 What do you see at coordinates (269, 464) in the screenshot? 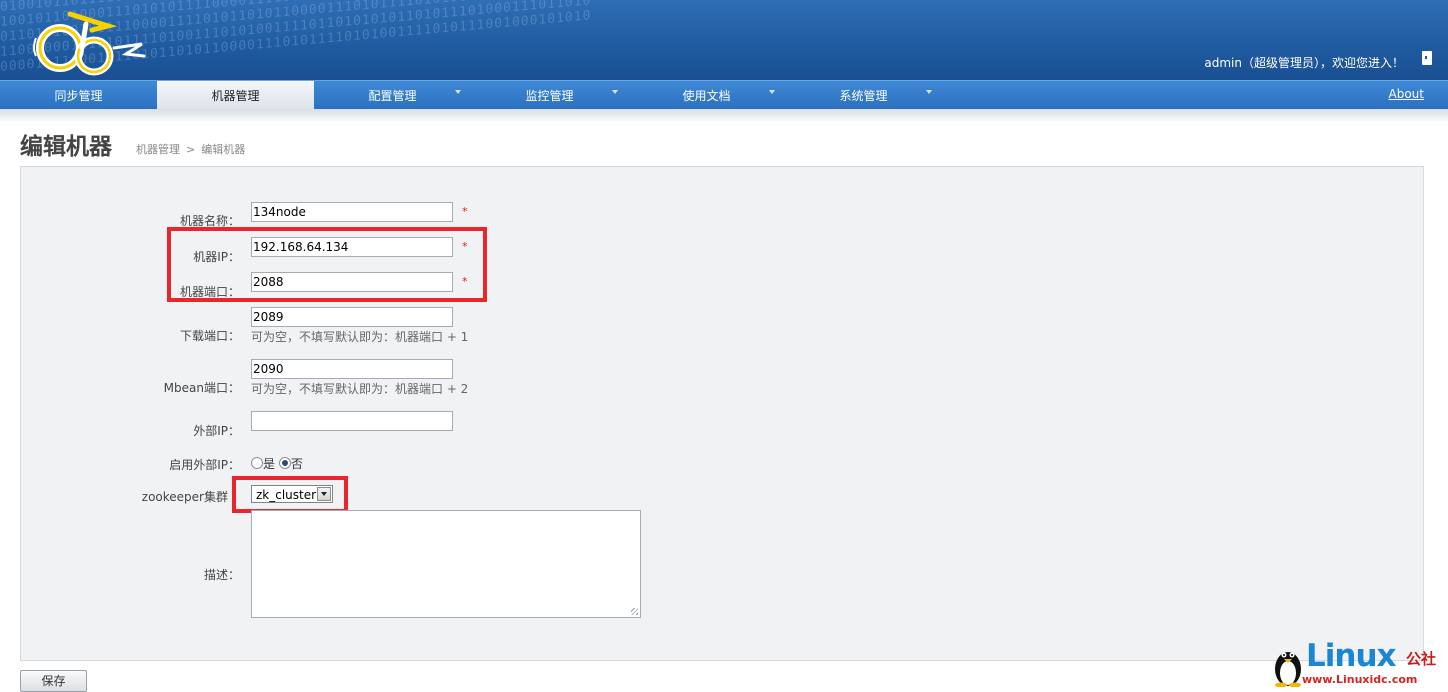
I see `radio-yes-label: 是` at bounding box center [269, 464].